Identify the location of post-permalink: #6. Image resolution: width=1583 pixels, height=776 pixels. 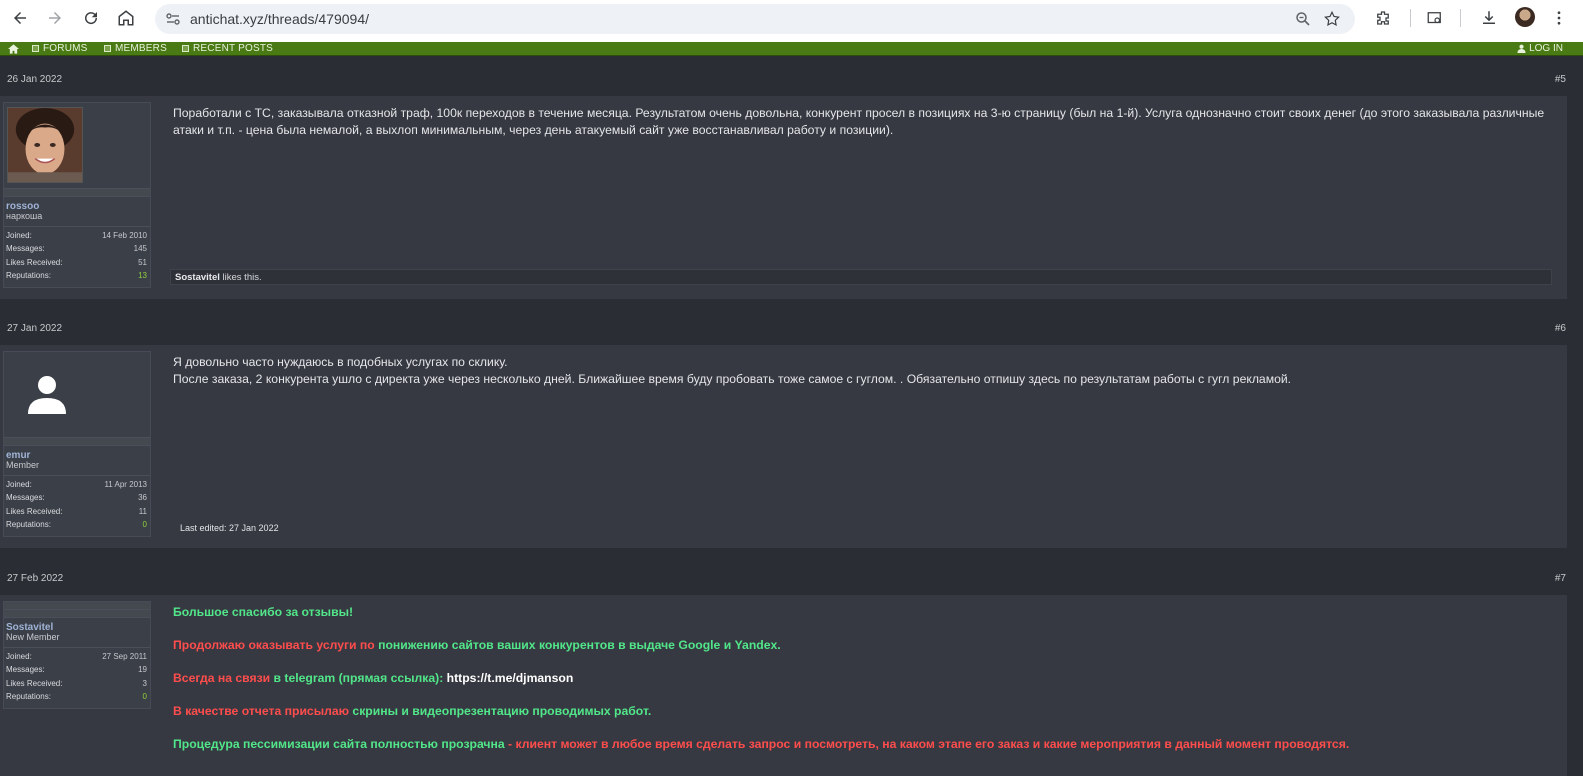
(1560, 328).